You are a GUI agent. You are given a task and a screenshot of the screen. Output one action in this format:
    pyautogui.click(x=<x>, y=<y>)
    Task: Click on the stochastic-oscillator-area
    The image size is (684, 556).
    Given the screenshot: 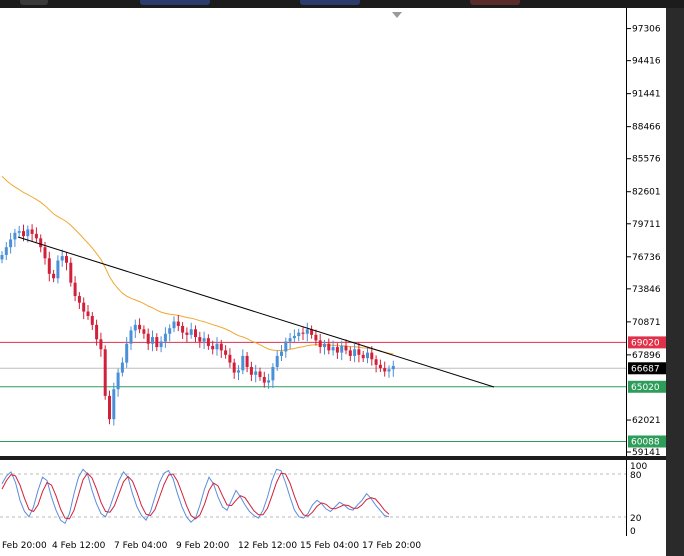 What is the action you would take?
    pyautogui.click(x=313, y=498)
    